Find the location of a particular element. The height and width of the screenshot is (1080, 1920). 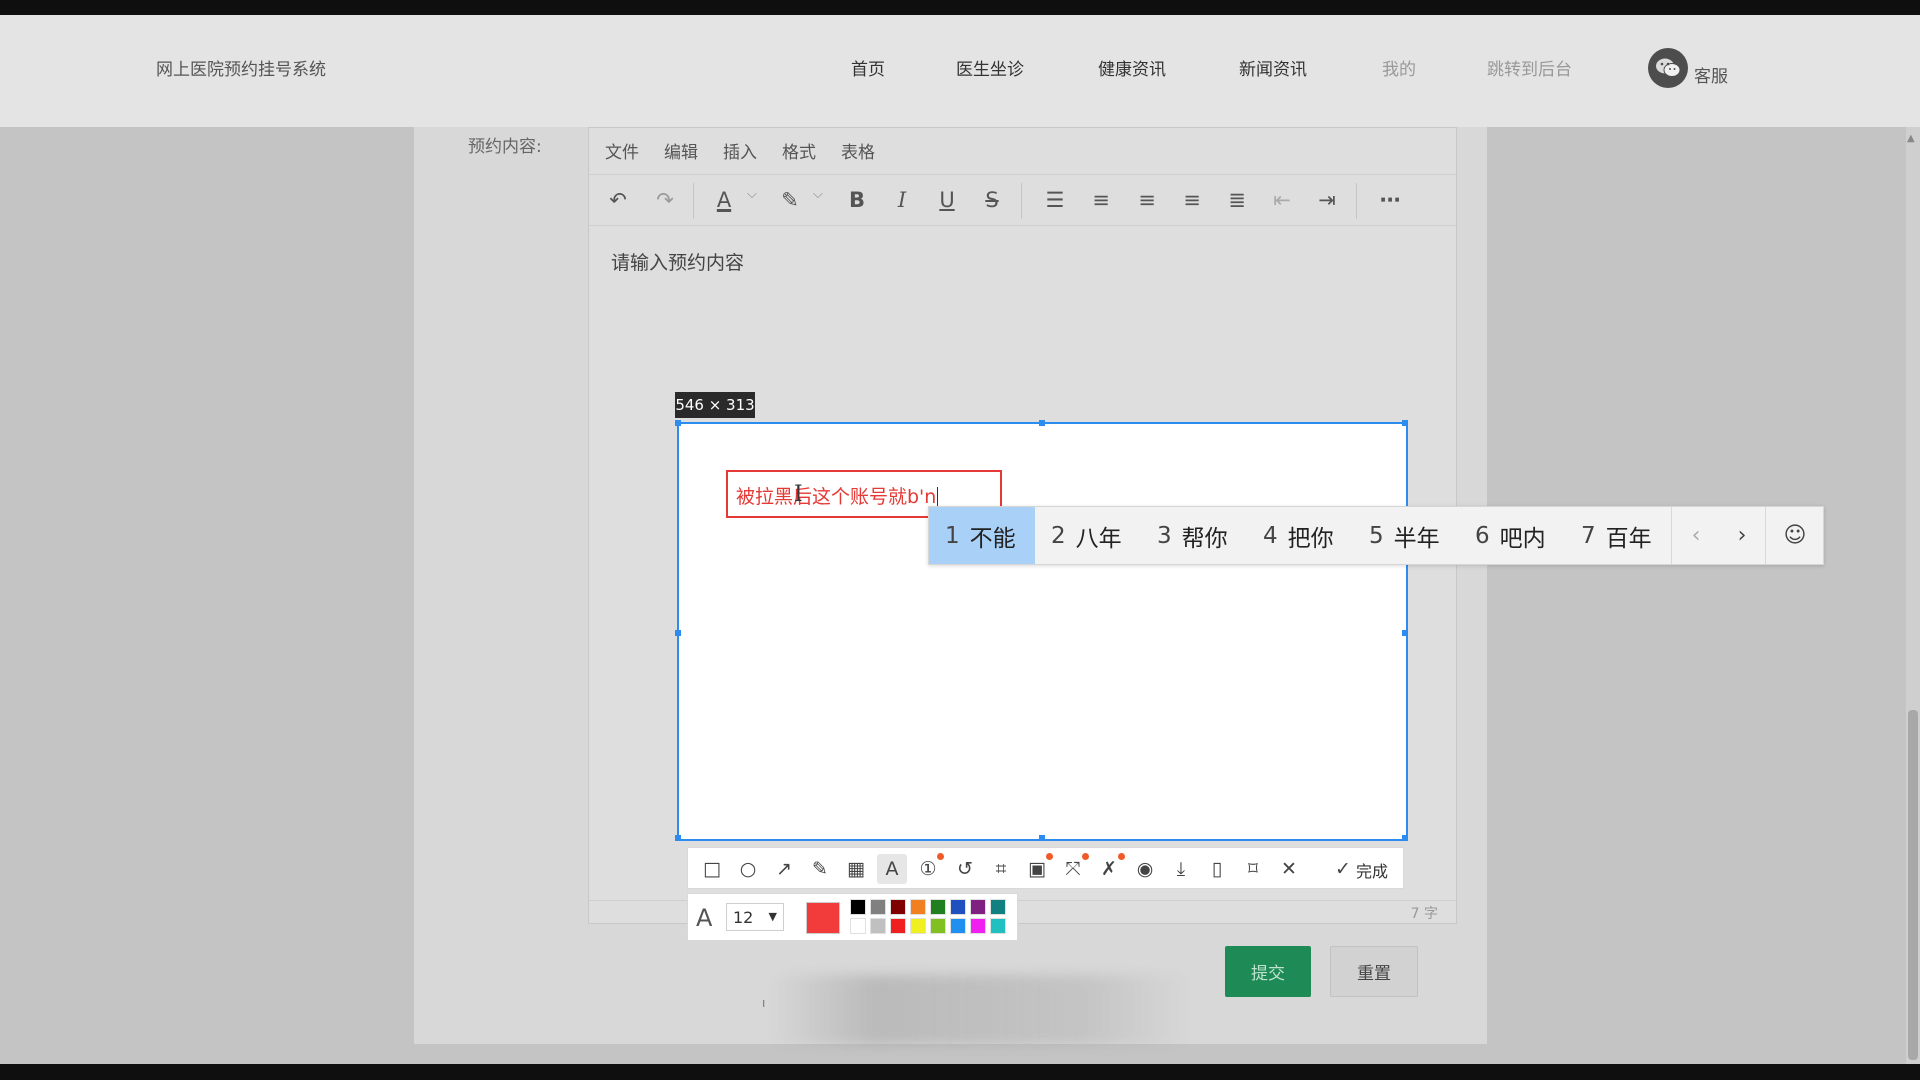

record-icon: ◉ is located at coordinates (1145, 869).